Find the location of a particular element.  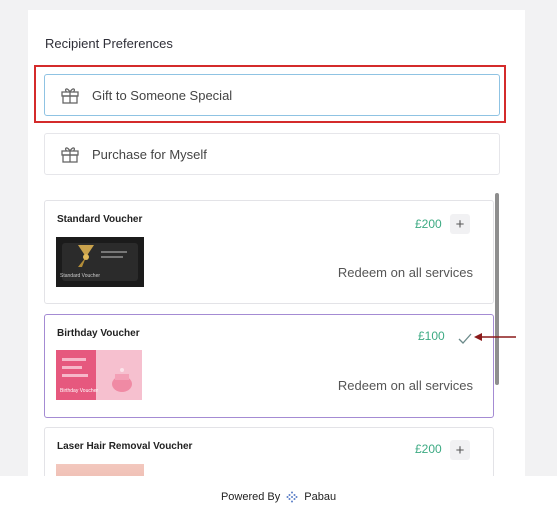

option-label: Purchase for Myself is located at coordinates (149, 154).